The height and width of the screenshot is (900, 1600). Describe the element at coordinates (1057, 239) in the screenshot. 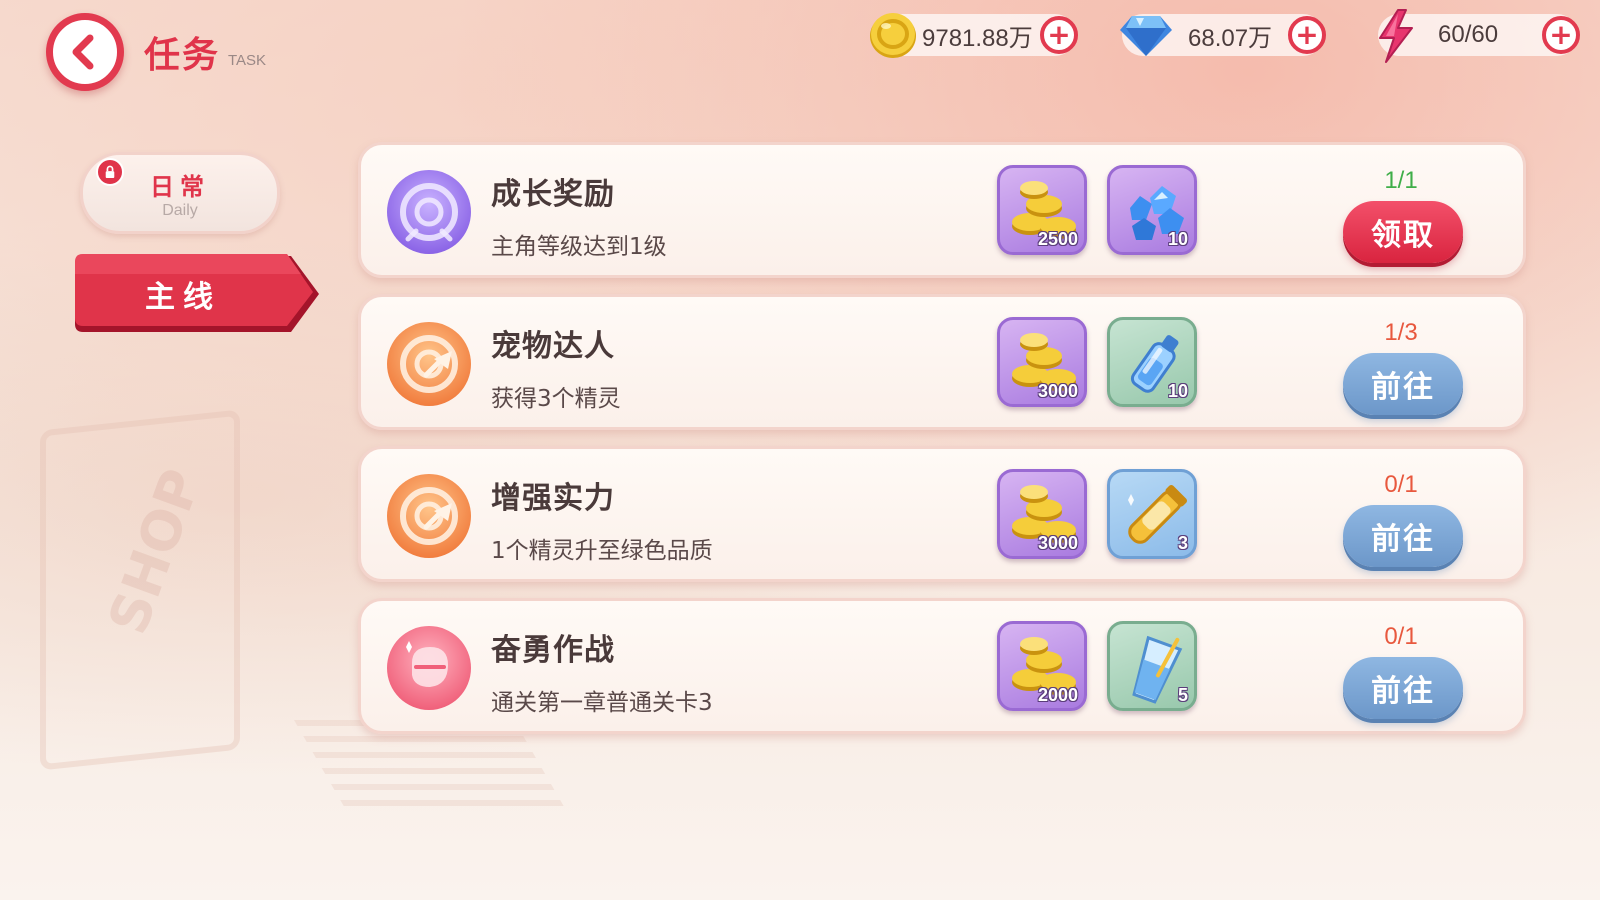

I see `reward-quantity: 2500` at that location.